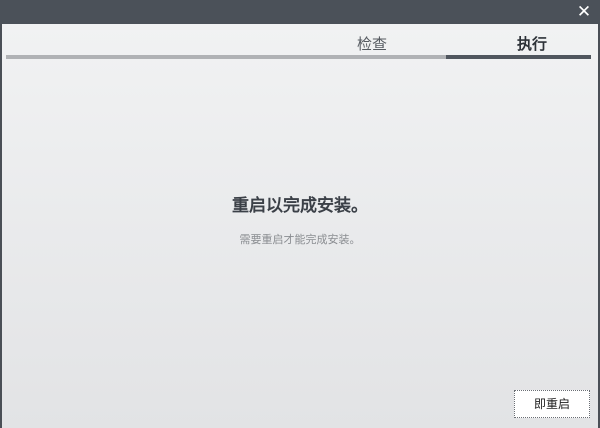  What do you see at coordinates (300, 12) in the screenshot?
I see `title-bar: ✕` at bounding box center [300, 12].